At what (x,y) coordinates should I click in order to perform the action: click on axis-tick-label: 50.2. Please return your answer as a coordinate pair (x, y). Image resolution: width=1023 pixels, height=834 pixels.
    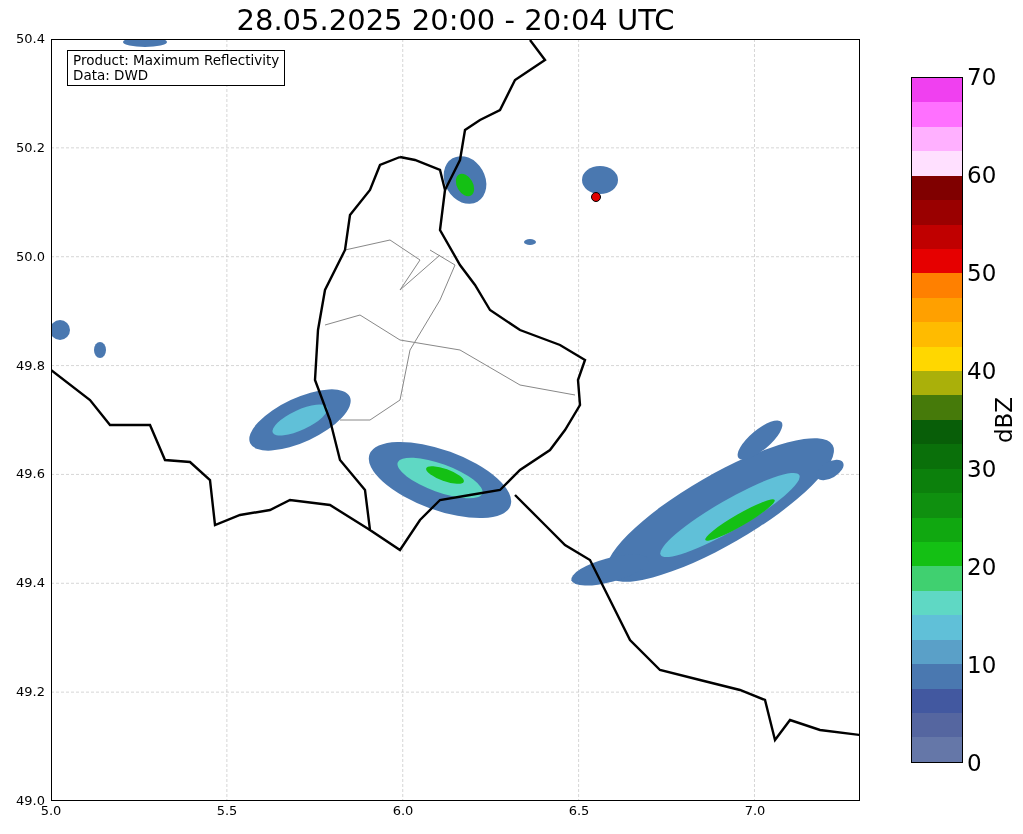
    Looking at the image, I should click on (30, 147).